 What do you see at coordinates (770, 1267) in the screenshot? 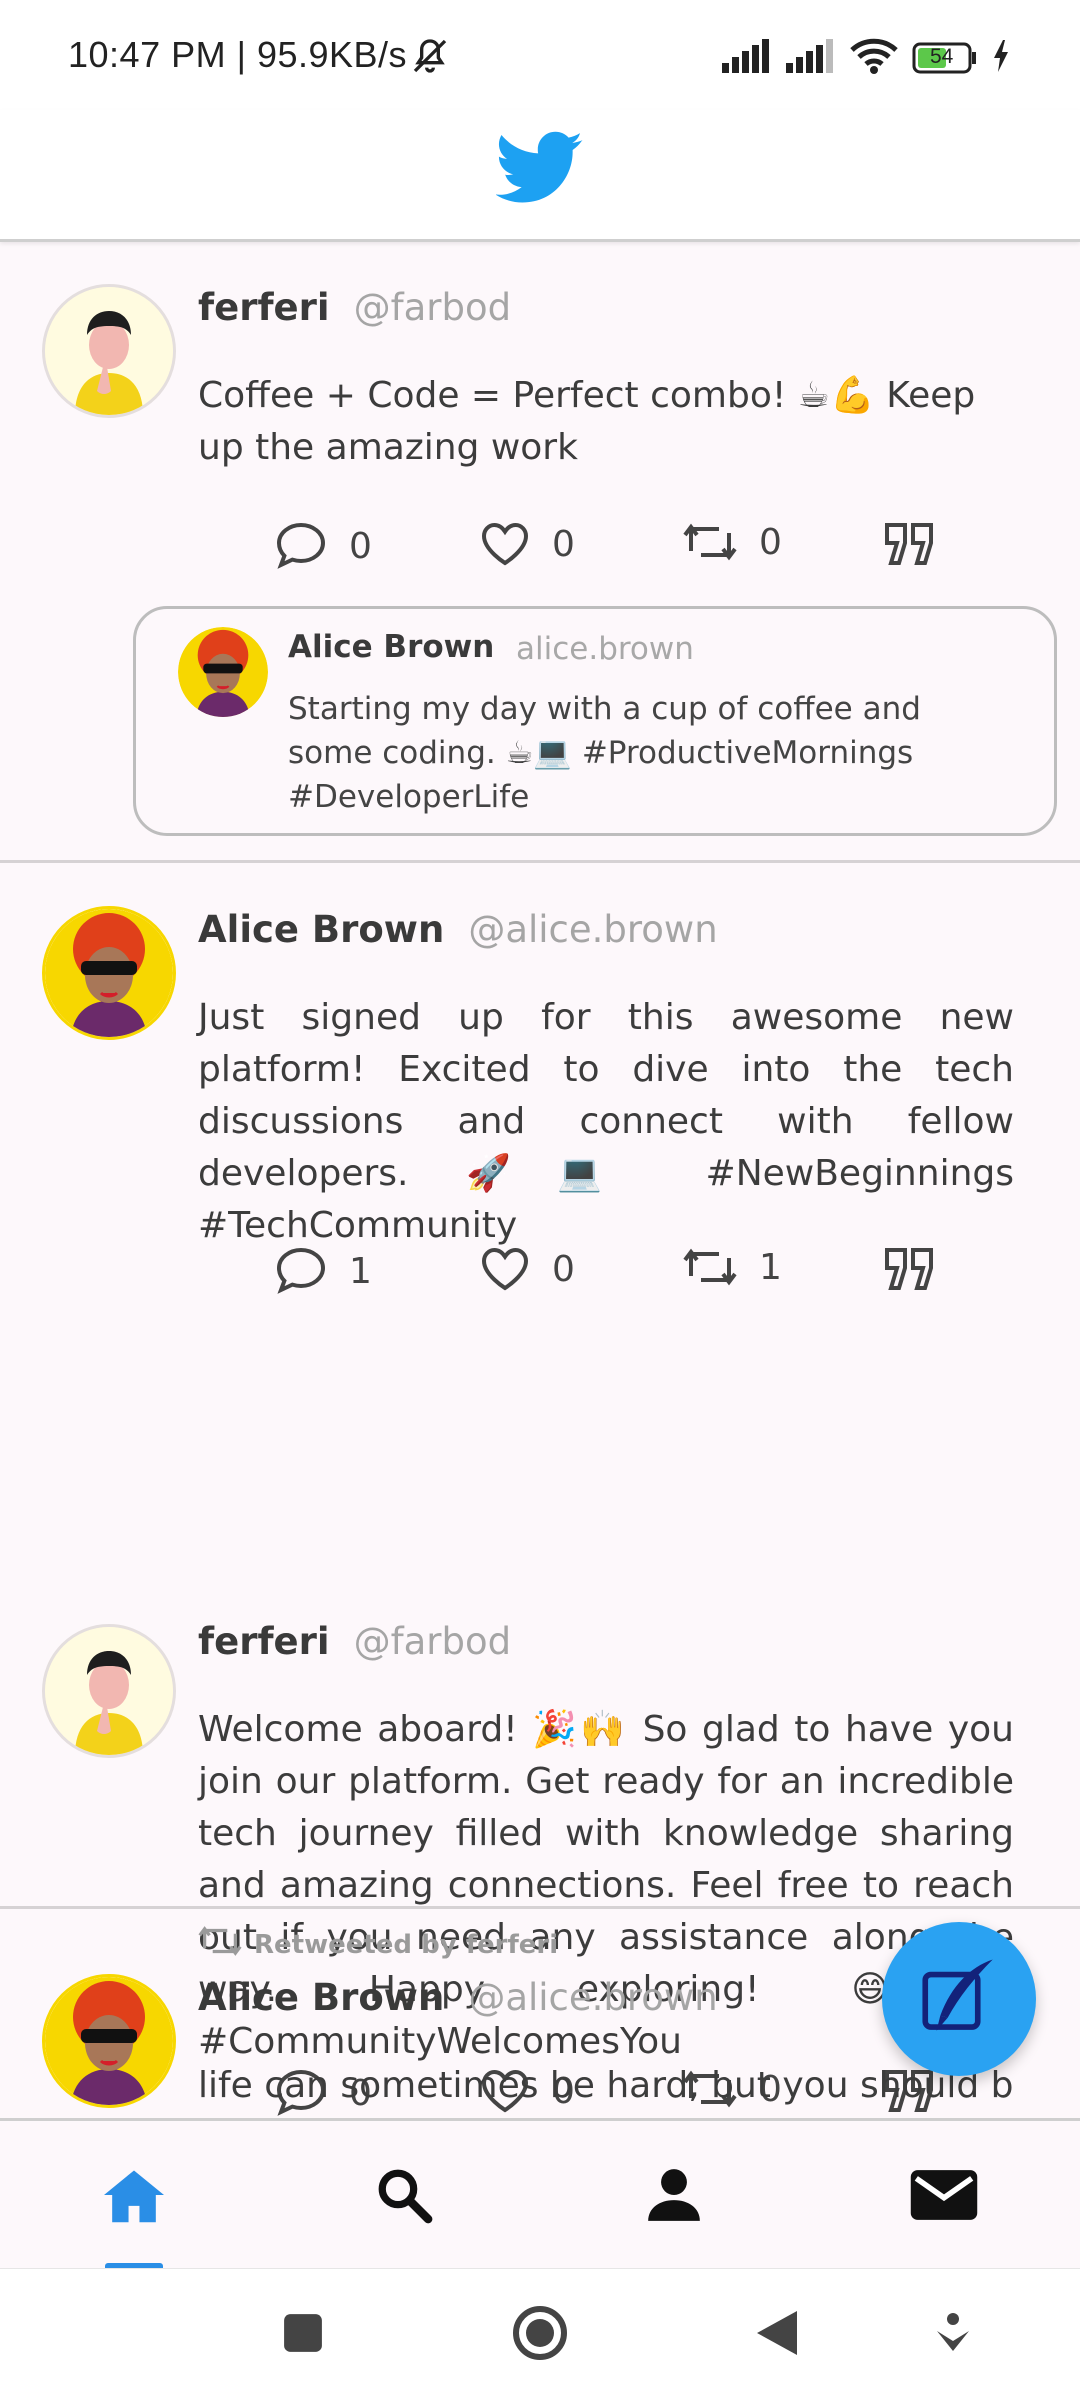
I see `retweet-count: 1` at bounding box center [770, 1267].